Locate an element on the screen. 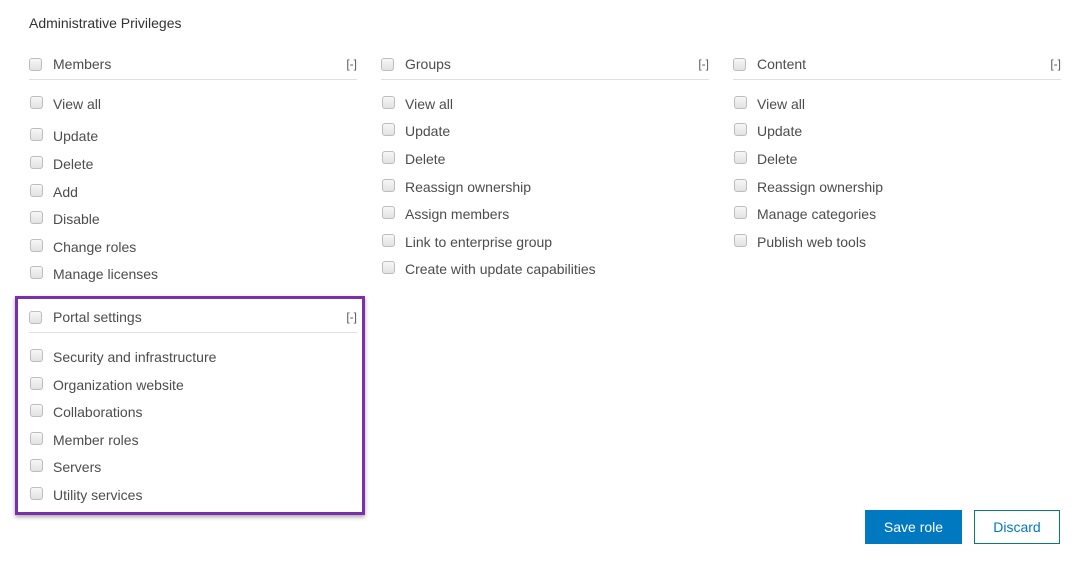  item-label: Manage licenses is located at coordinates (106, 274).